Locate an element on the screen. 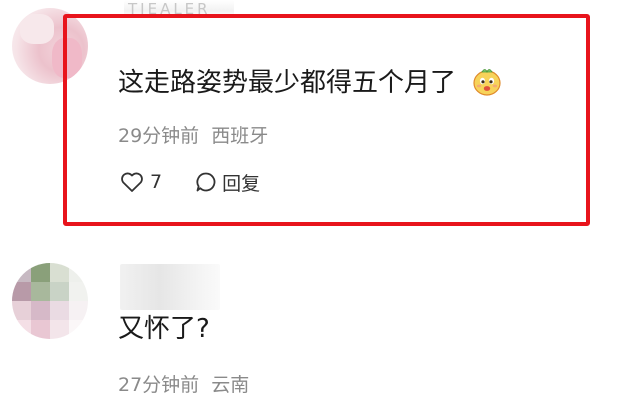 The height and width of the screenshot is (400, 638). reply-button: 回复 is located at coordinates (227, 182).